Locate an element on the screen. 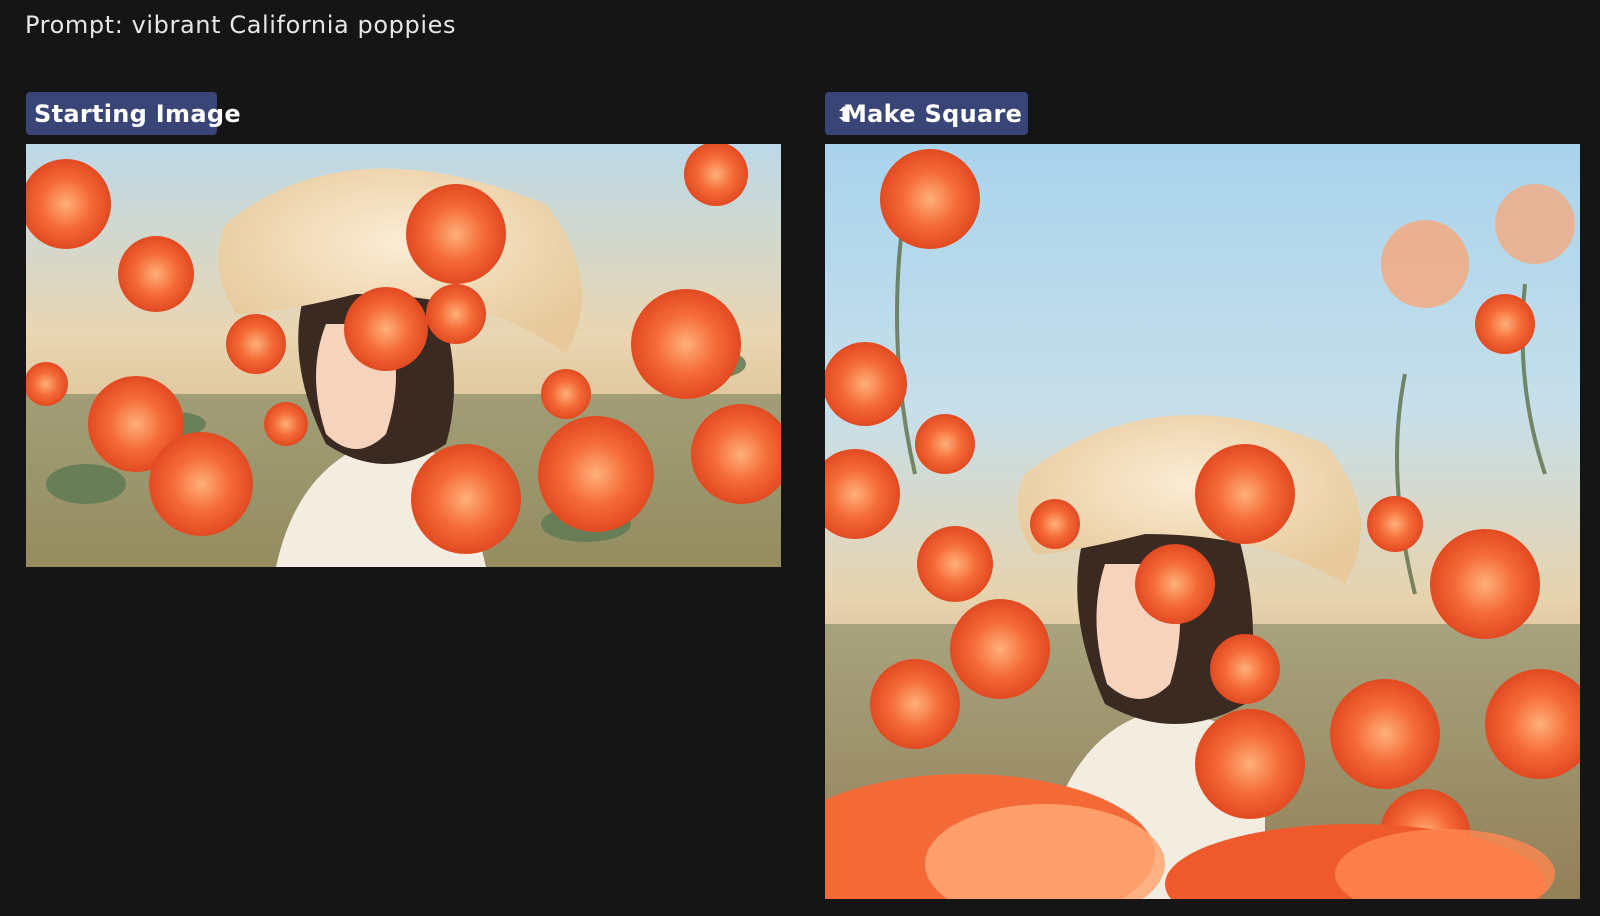 This screenshot has width=1600, height=916. make-square-badge: Make Square is located at coordinates (926, 113).